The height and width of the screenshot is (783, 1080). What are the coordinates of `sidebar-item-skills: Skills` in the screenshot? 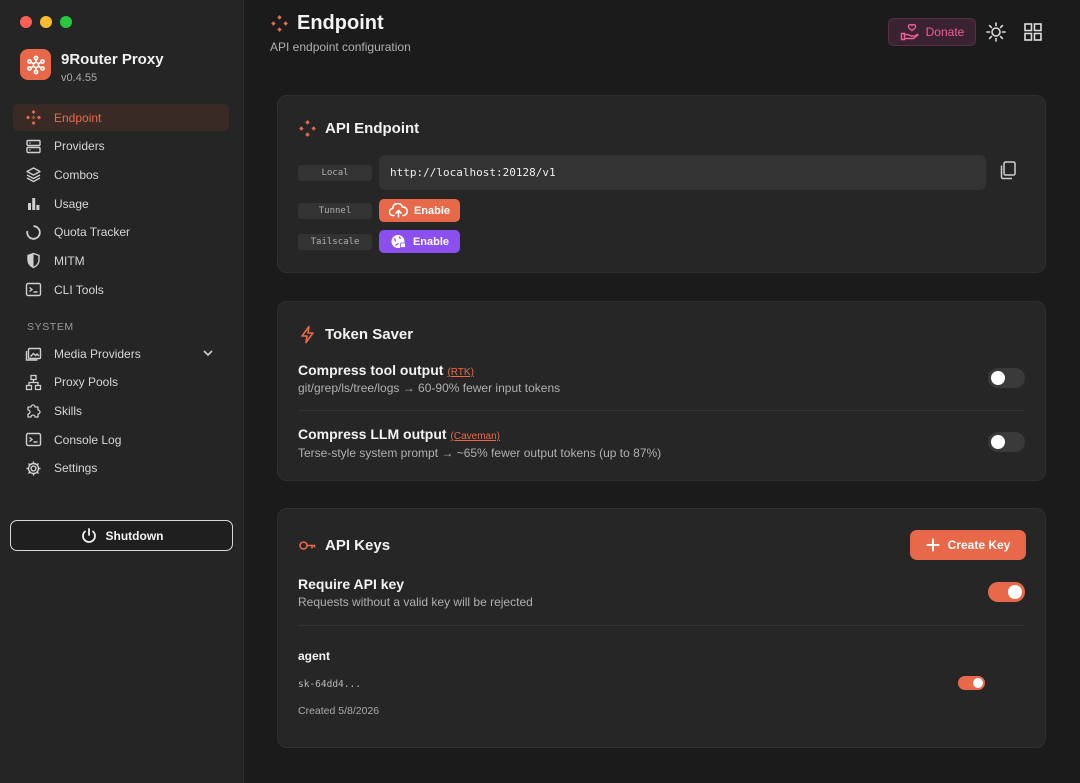 It's located at (121, 410).